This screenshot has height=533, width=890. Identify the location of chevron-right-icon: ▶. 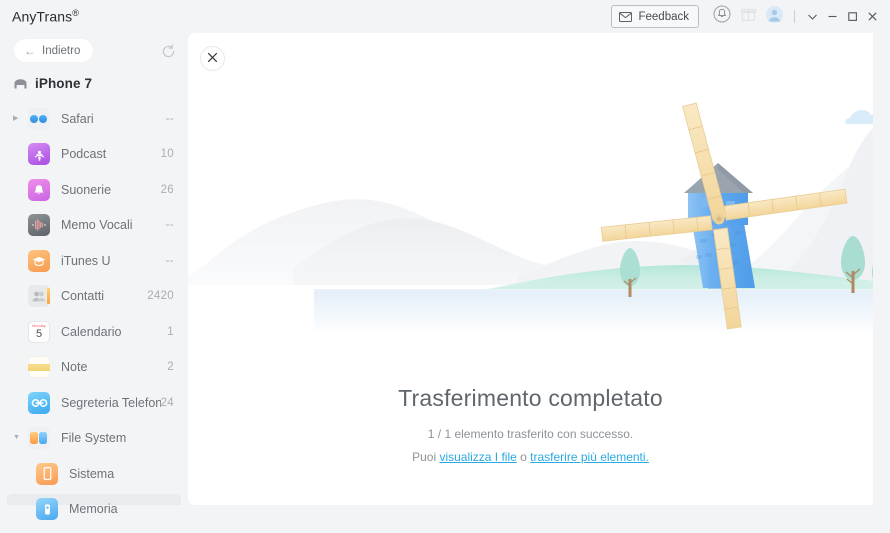
(17, 119).